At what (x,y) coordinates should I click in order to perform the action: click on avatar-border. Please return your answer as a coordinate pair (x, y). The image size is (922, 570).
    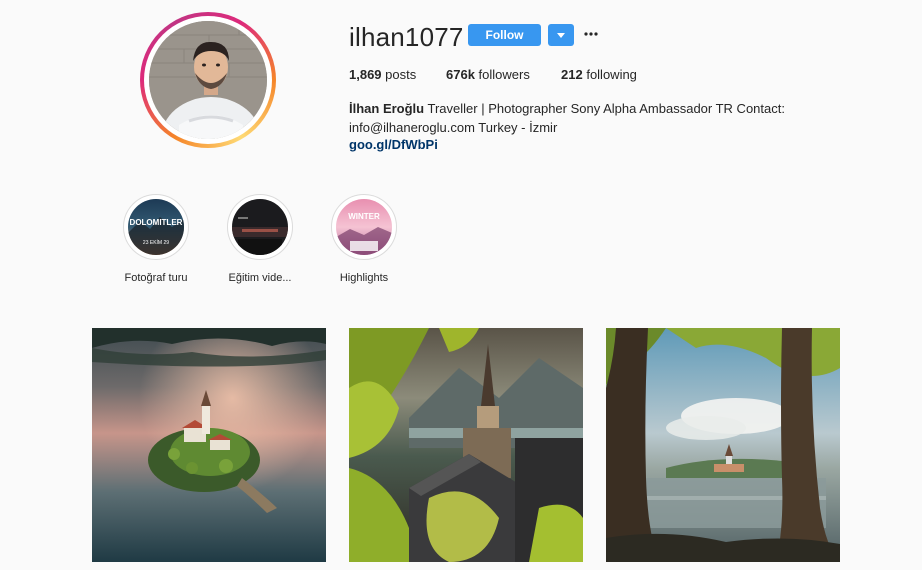
    Looking at the image, I should click on (208, 80).